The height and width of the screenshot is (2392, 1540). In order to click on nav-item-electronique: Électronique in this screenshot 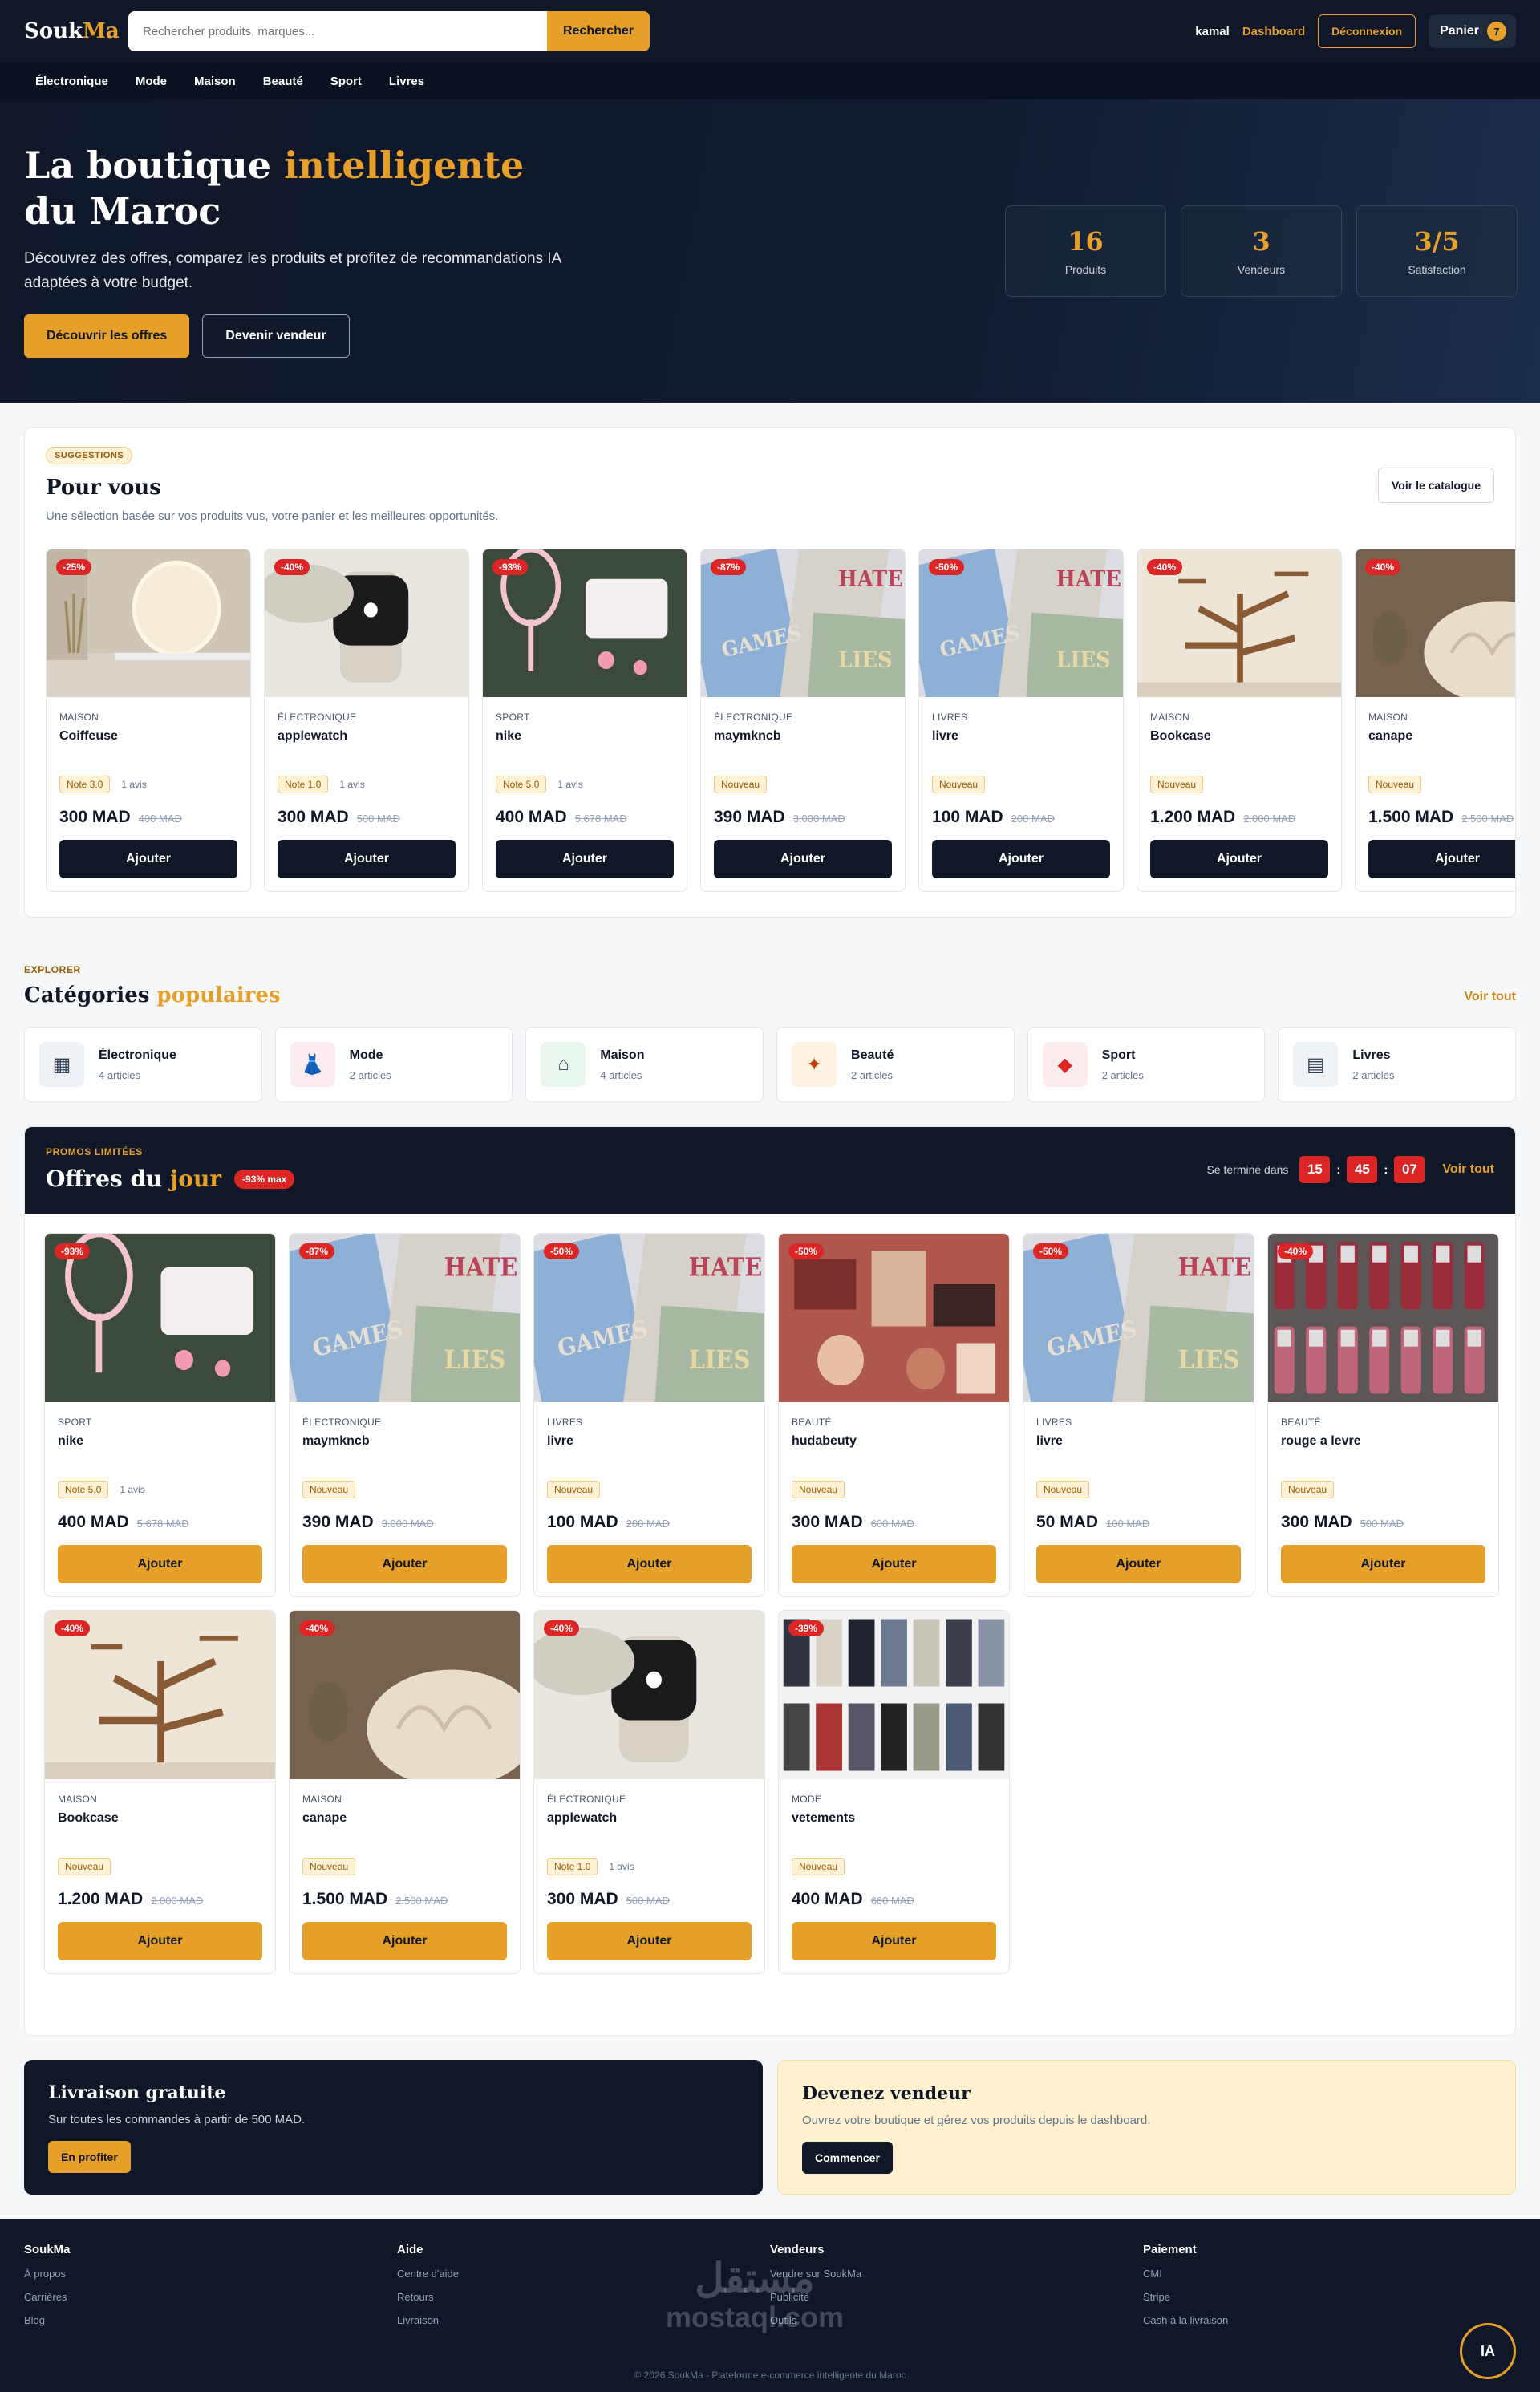, I will do `click(71, 81)`.